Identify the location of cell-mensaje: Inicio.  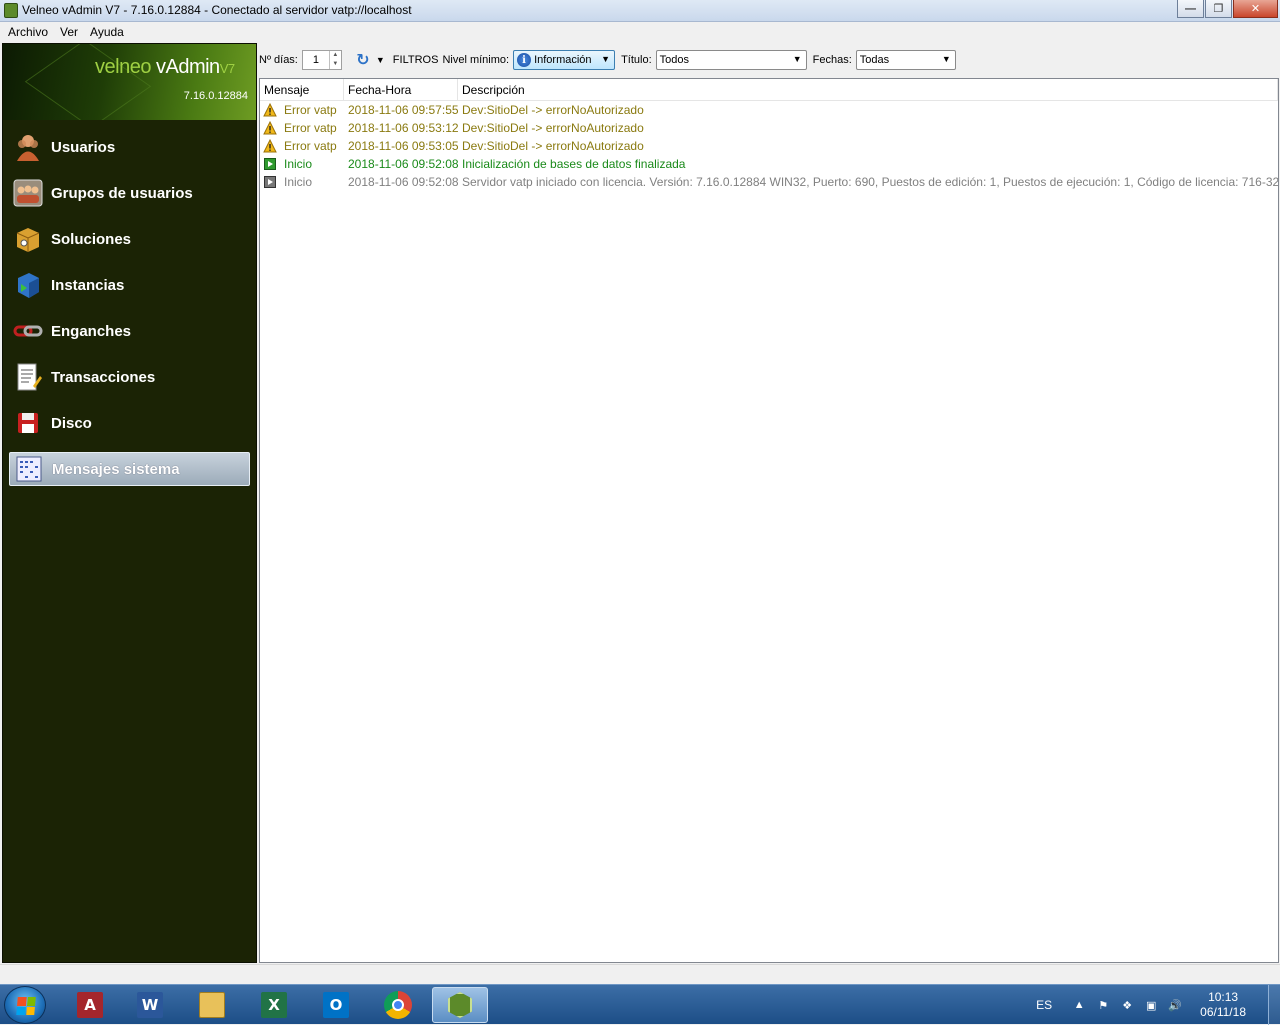
(302, 164).